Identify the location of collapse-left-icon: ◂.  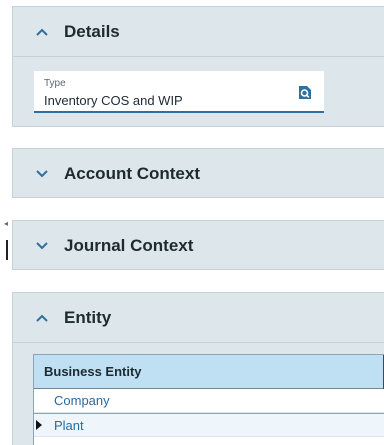
(6, 224).